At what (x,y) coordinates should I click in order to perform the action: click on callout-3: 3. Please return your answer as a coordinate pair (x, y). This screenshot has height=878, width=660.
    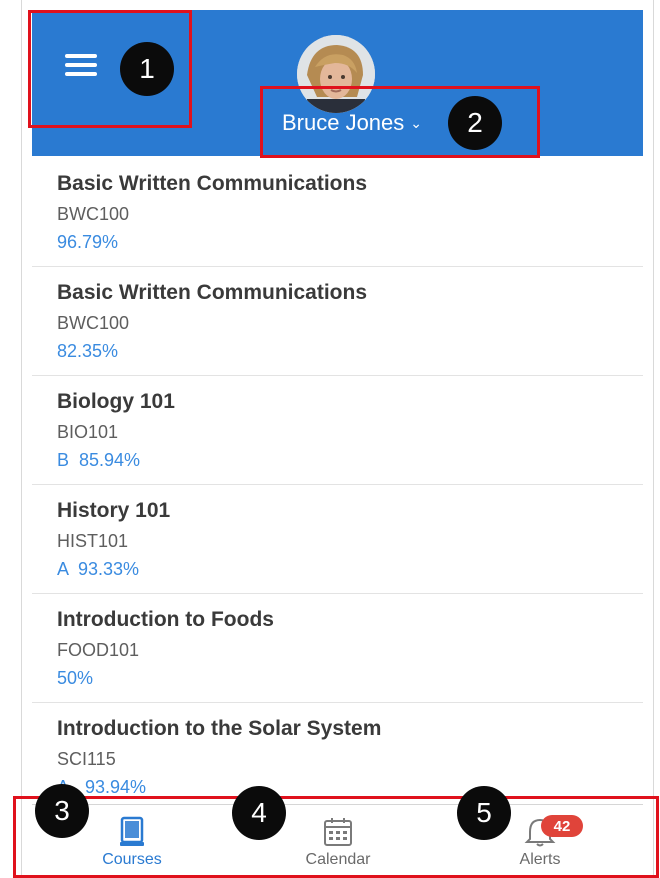
    Looking at the image, I should click on (62, 811).